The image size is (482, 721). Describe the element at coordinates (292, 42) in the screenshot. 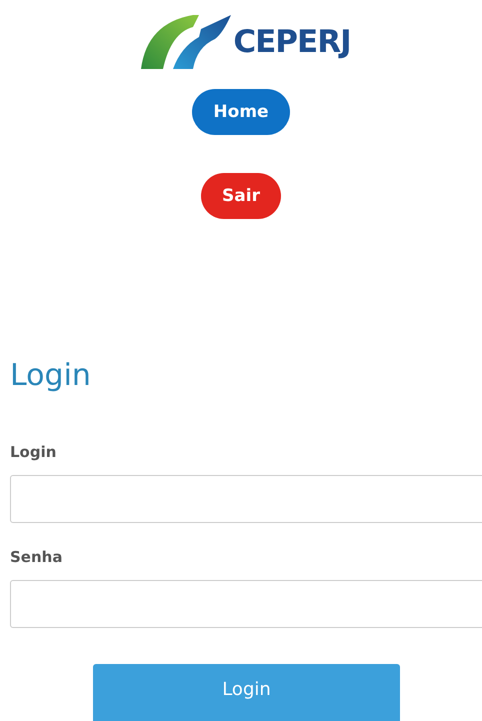

I see `logo-text: CEPERJ` at that location.